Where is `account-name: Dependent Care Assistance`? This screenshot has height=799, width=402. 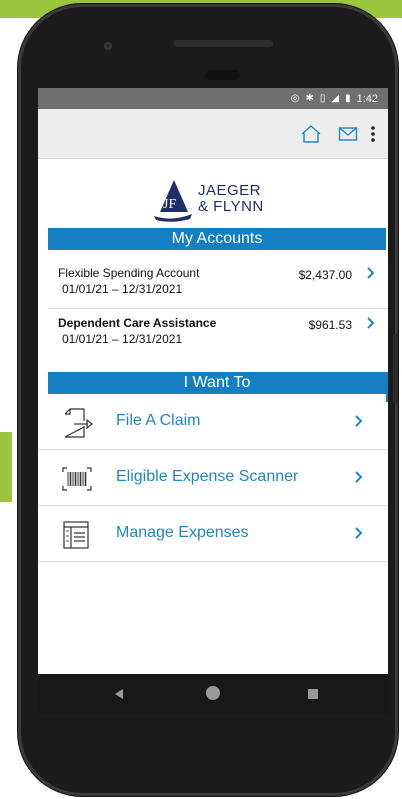
account-name: Dependent Care Assistance is located at coordinates (137, 323).